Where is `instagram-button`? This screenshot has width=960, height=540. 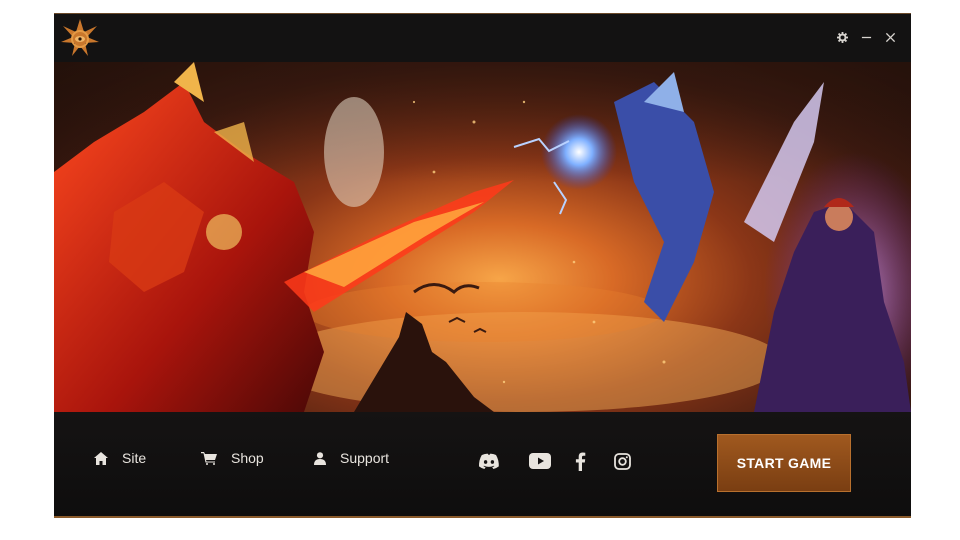
instagram-button is located at coordinates (622, 461).